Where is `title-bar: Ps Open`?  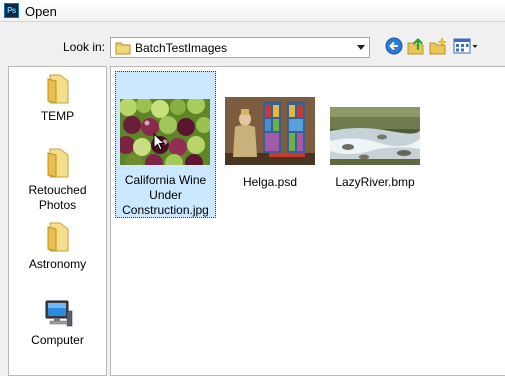 title-bar: Ps Open is located at coordinates (252, 11).